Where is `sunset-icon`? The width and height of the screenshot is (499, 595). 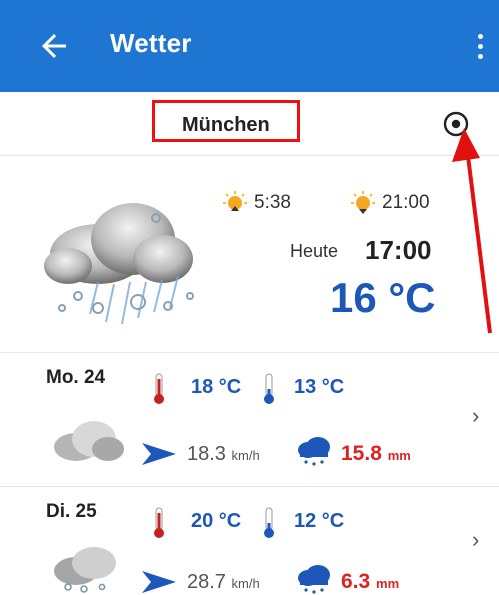
sunset-icon is located at coordinates (363, 202).